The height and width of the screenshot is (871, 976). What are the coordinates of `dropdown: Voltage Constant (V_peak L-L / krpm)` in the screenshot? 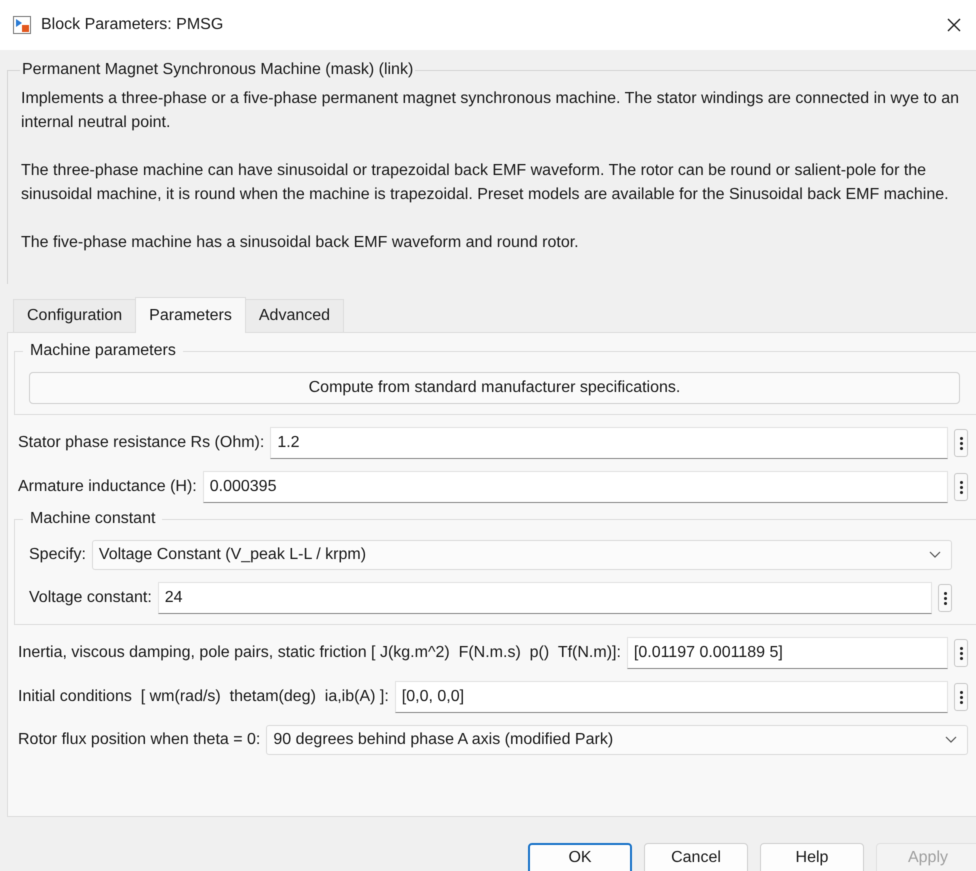 It's located at (522, 555).